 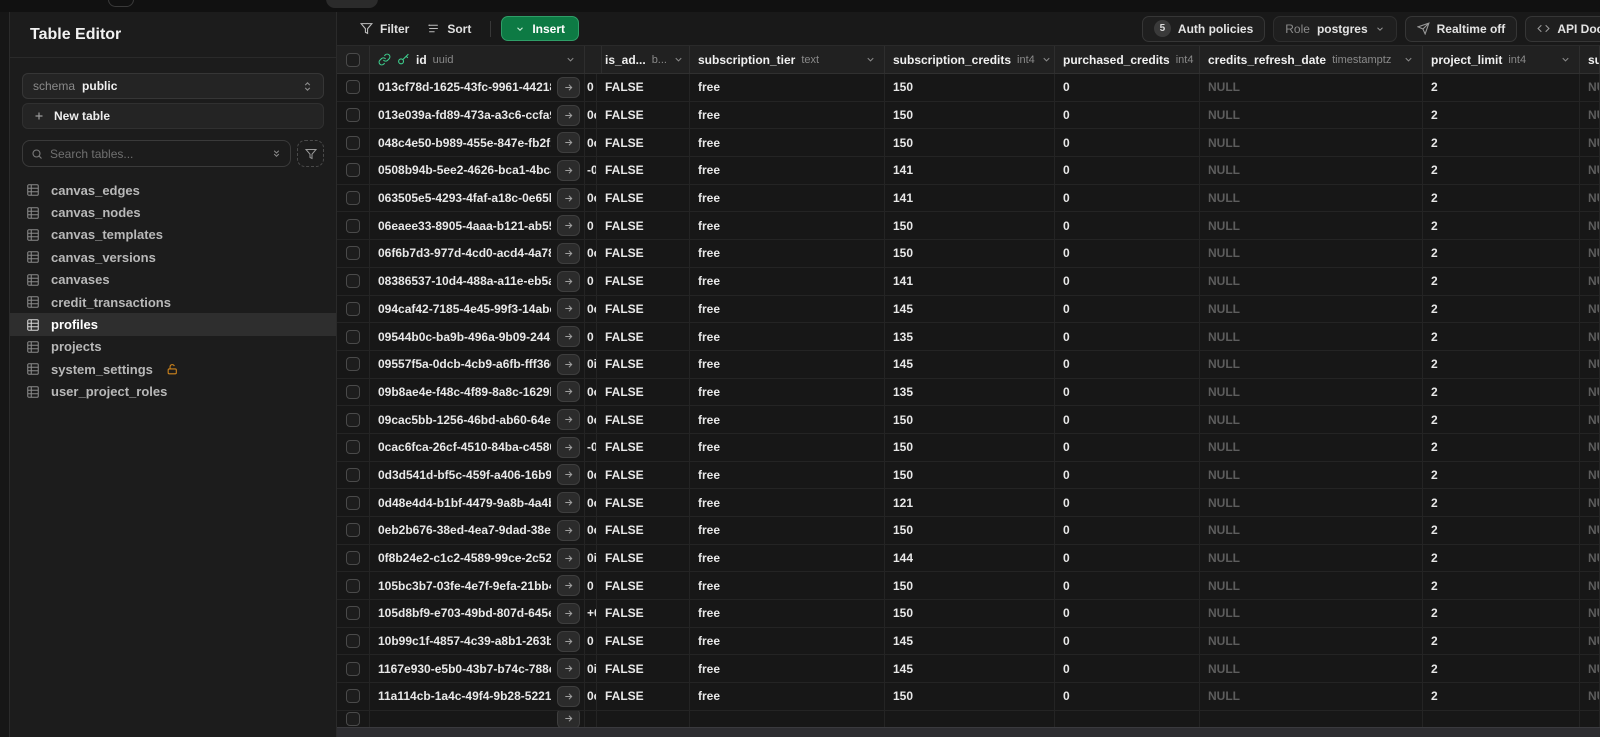 What do you see at coordinates (540, 28) in the screenshot?
I see `insert-button: Insert` at bounding box center [540, 28].